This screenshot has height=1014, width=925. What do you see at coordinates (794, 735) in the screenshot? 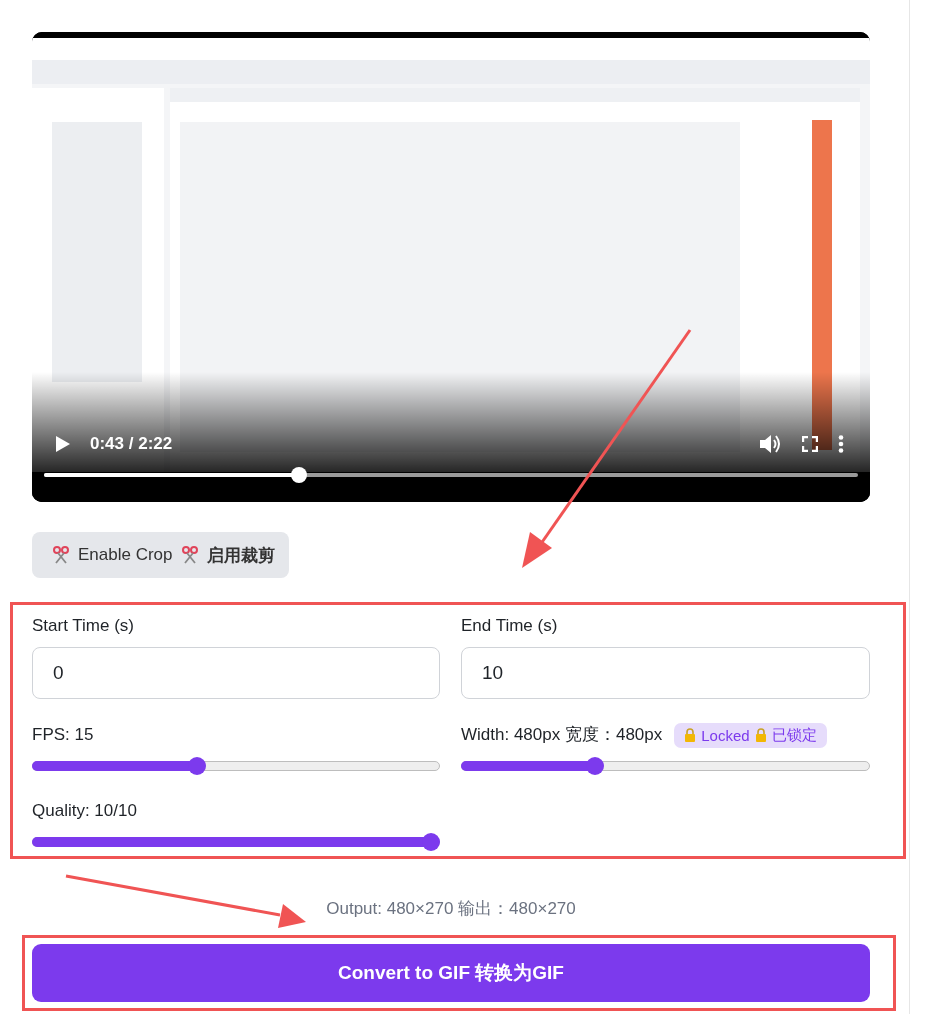
I see `badge-text: 已锁定` at bounding box center [794, 735].